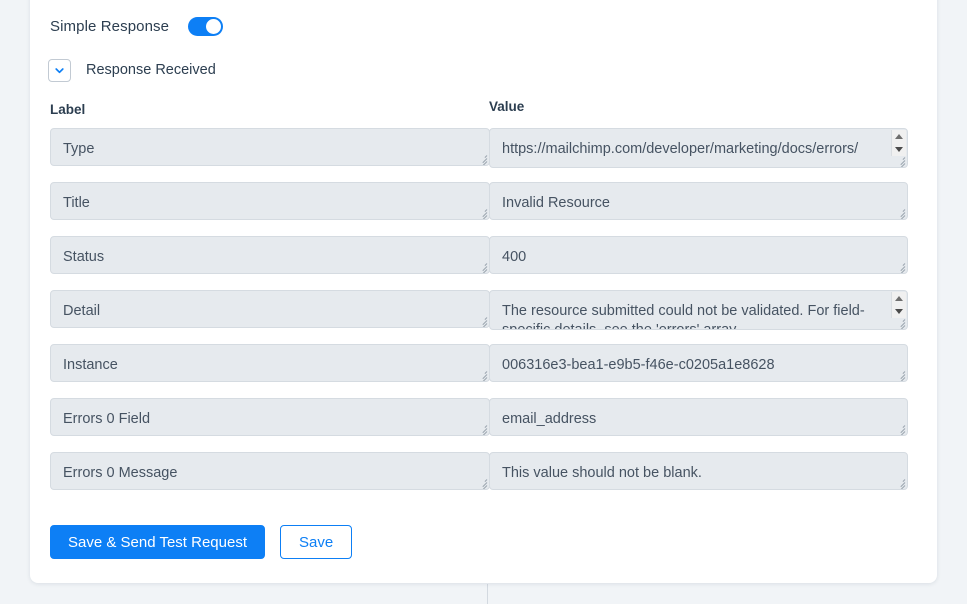 The width and height of the screenshot is (967, 604). Describe the element at coordinates (270, 363) in the screenshot. I see `label-field: Instance` at that location.